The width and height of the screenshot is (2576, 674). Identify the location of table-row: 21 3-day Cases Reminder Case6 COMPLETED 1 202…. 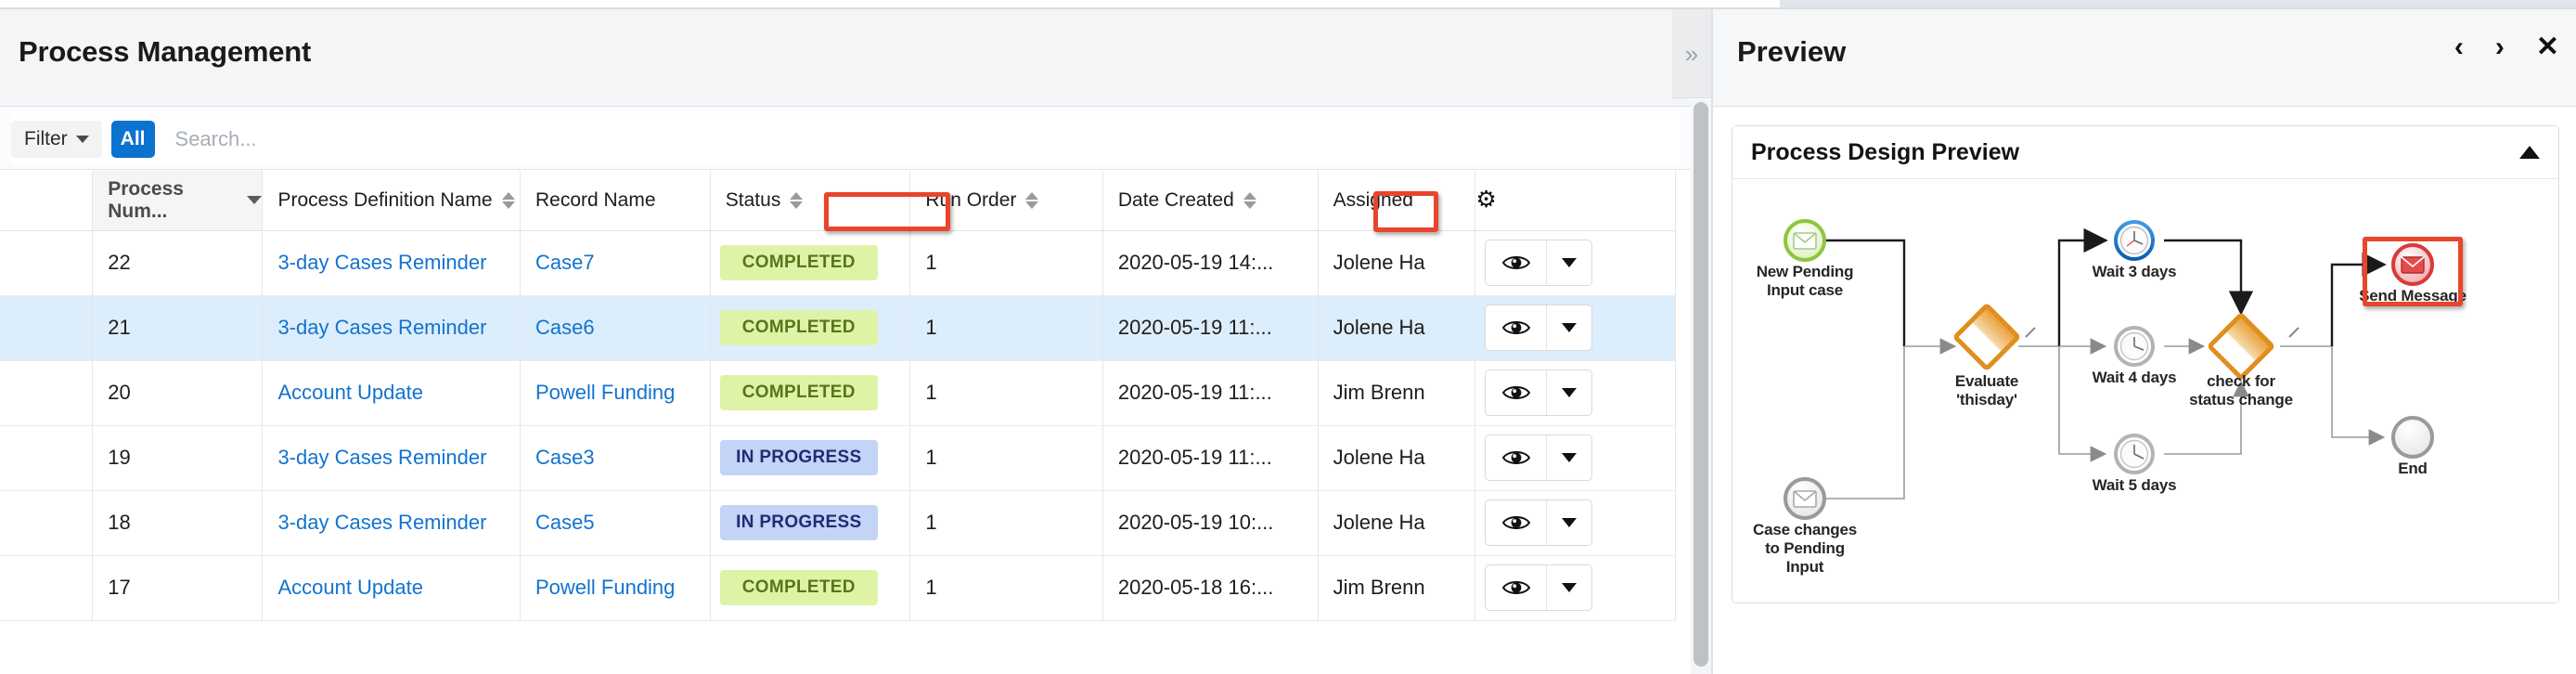
(838, 328).